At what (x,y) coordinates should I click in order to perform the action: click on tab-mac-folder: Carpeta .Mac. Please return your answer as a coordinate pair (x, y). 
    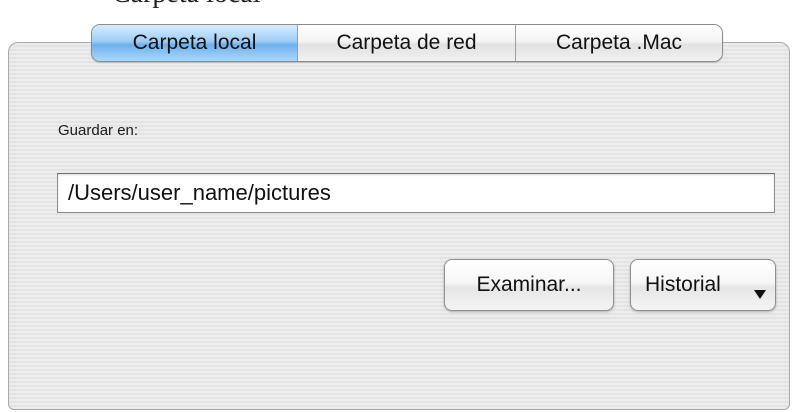
    Looking at the image, I should click on (619, 43).